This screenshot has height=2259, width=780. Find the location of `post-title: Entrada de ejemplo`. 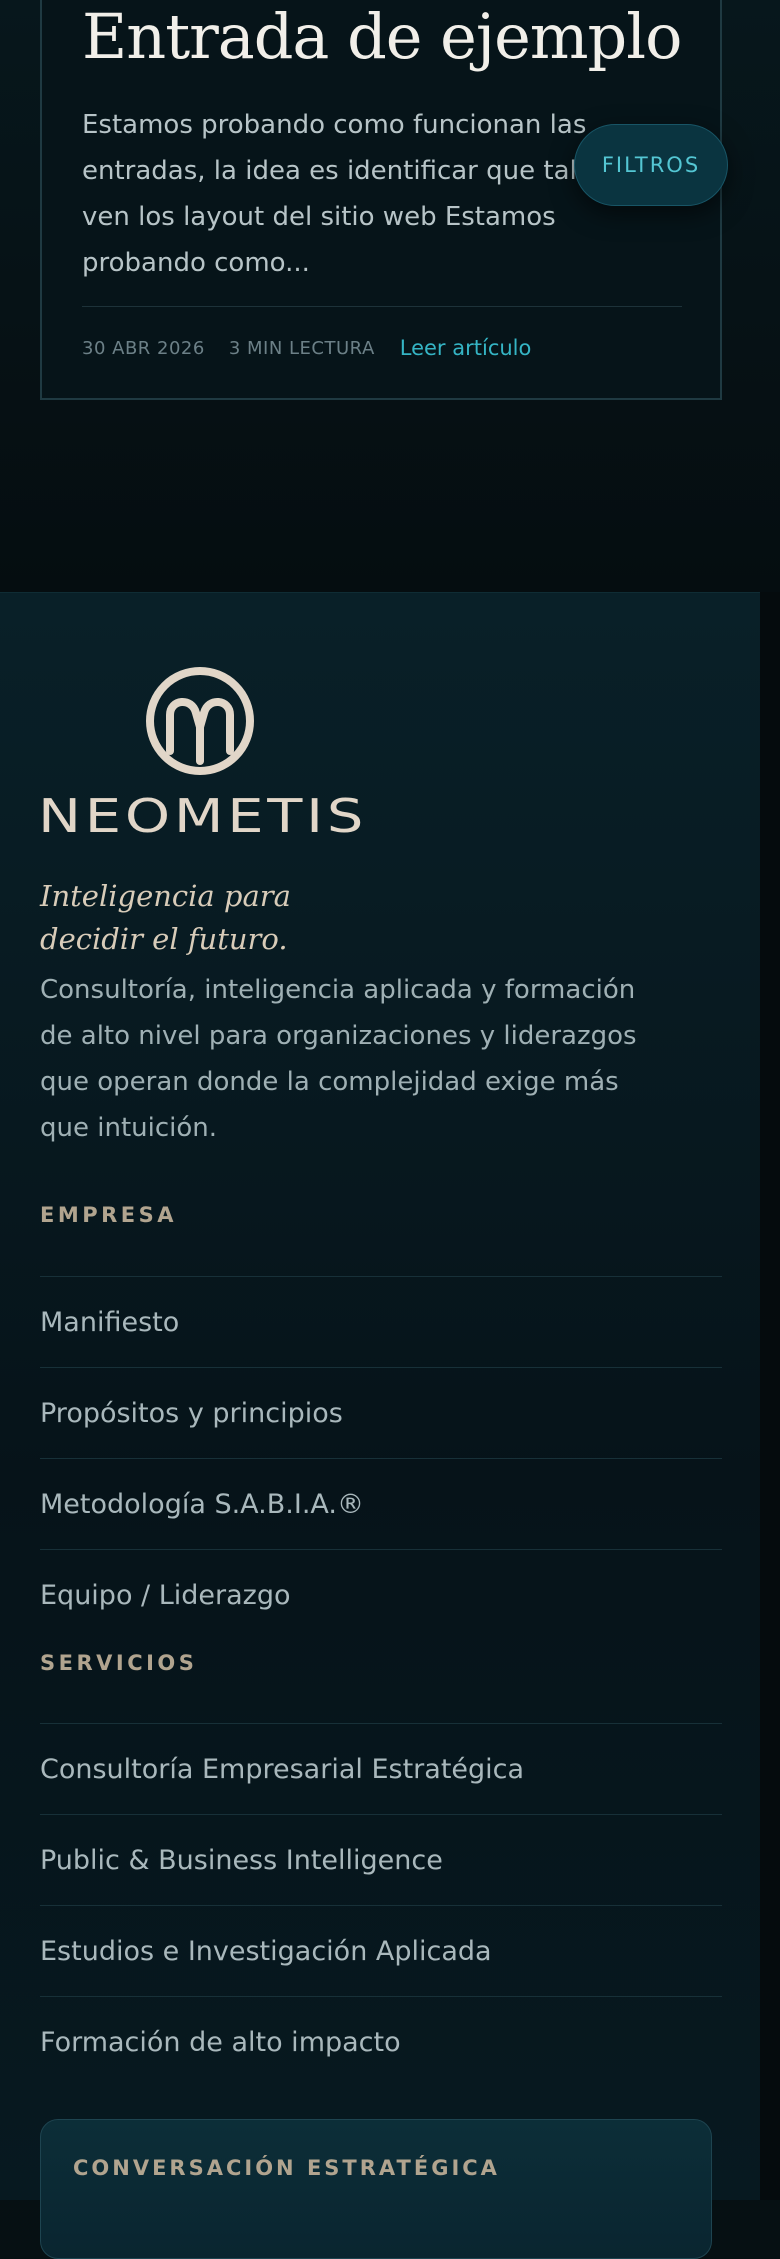

post-title: Entrada de ejemplo is located at coordinates (382, 36).